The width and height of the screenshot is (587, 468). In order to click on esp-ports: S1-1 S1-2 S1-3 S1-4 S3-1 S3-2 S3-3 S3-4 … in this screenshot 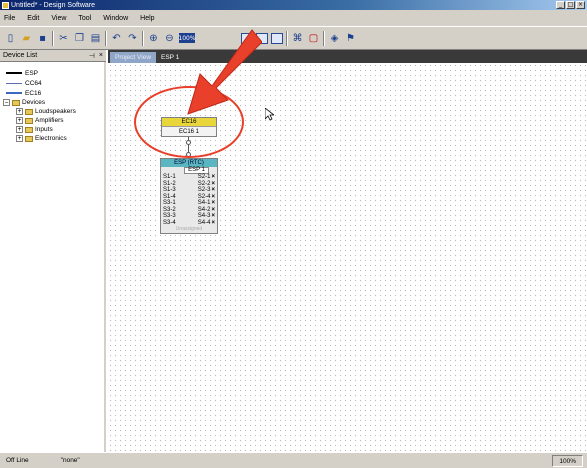, I will do `click(189, 200)`.